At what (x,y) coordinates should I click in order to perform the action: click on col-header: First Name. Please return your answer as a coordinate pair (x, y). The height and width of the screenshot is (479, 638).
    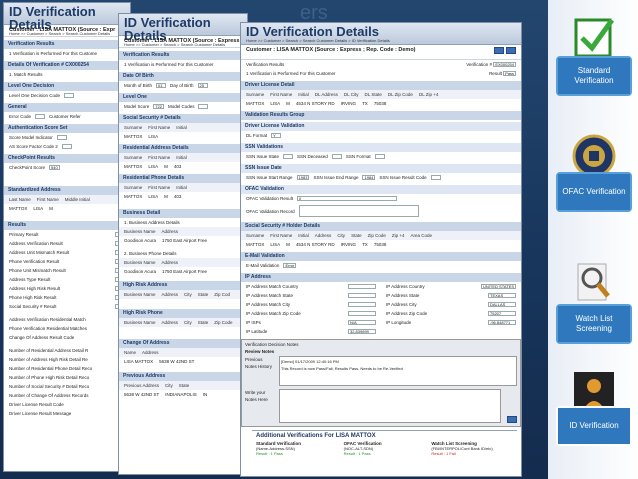
    Looking at the image, I should click on (281, 94).